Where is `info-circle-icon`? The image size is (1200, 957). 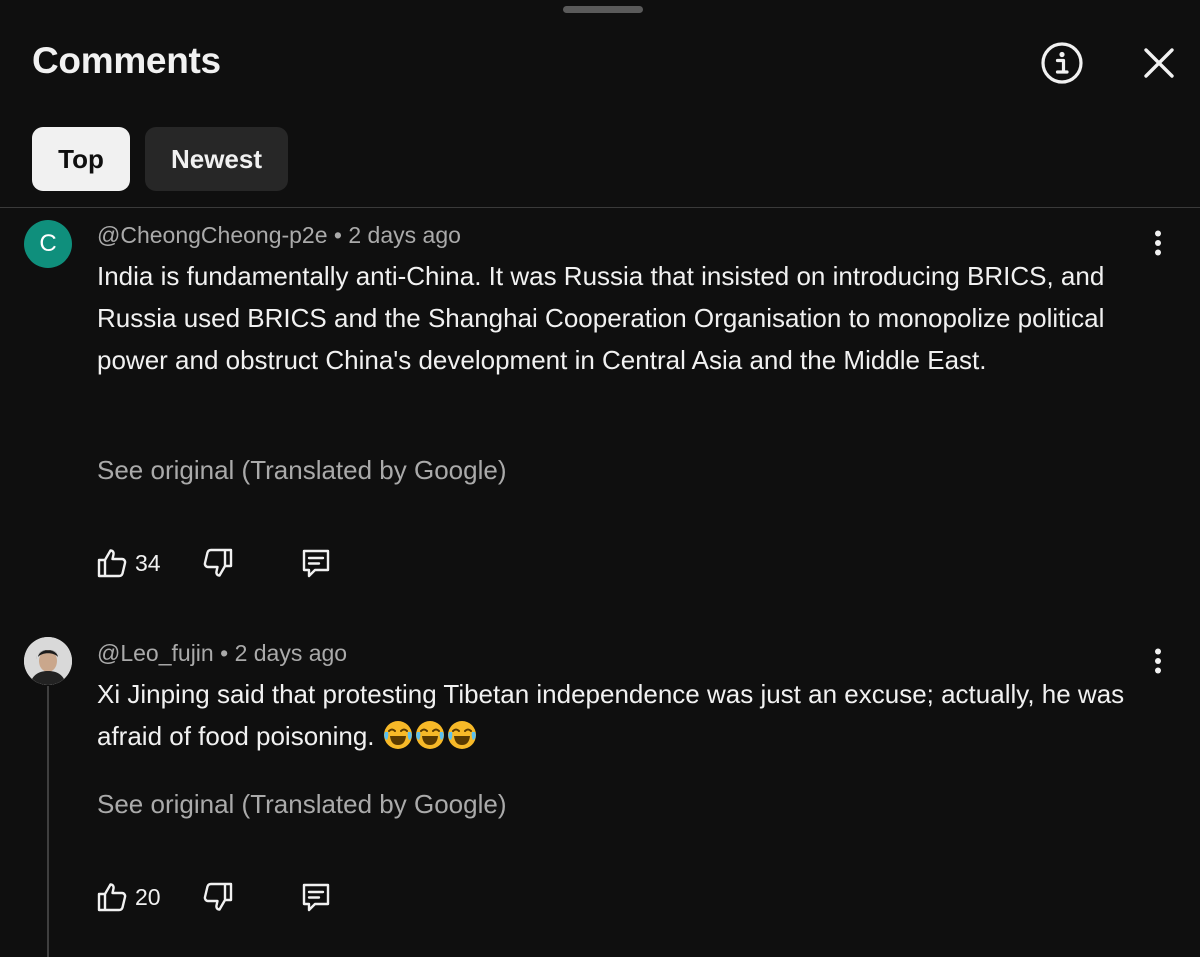 info-circle-icon is located at coordinates (1062, 63).